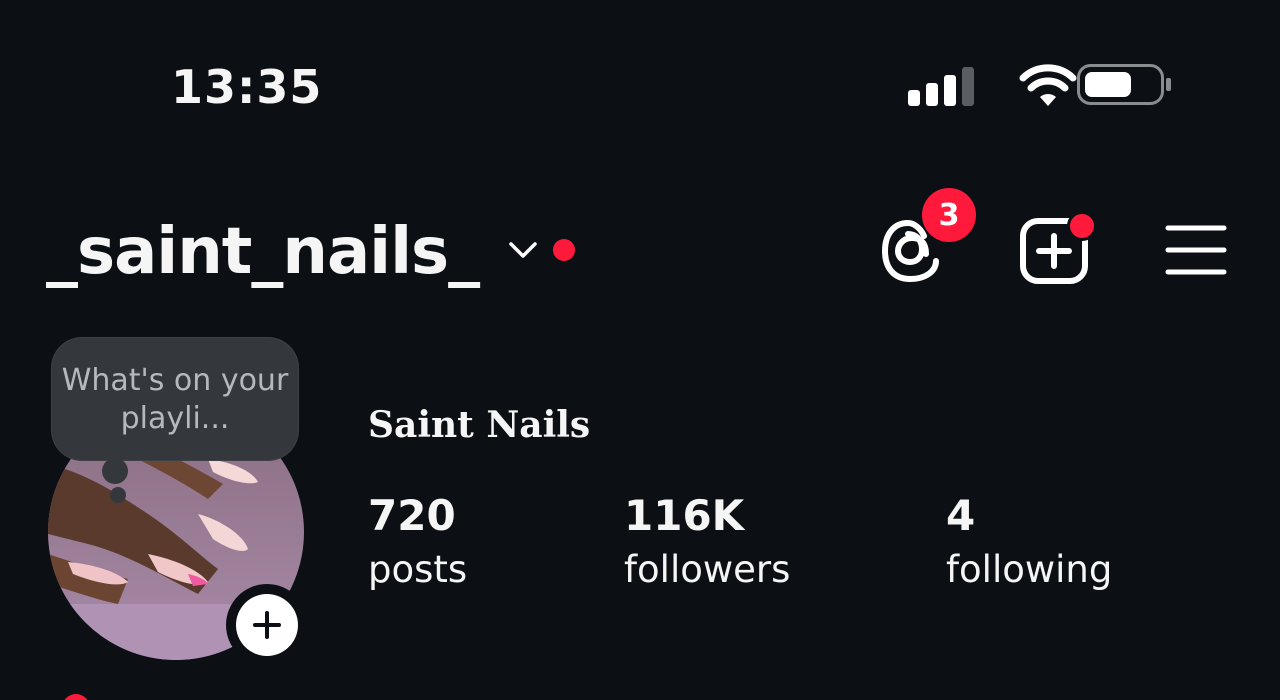  Describe the element at coordinates (564, 250) in the screenshot. I see `account-notification-dot` at that location.